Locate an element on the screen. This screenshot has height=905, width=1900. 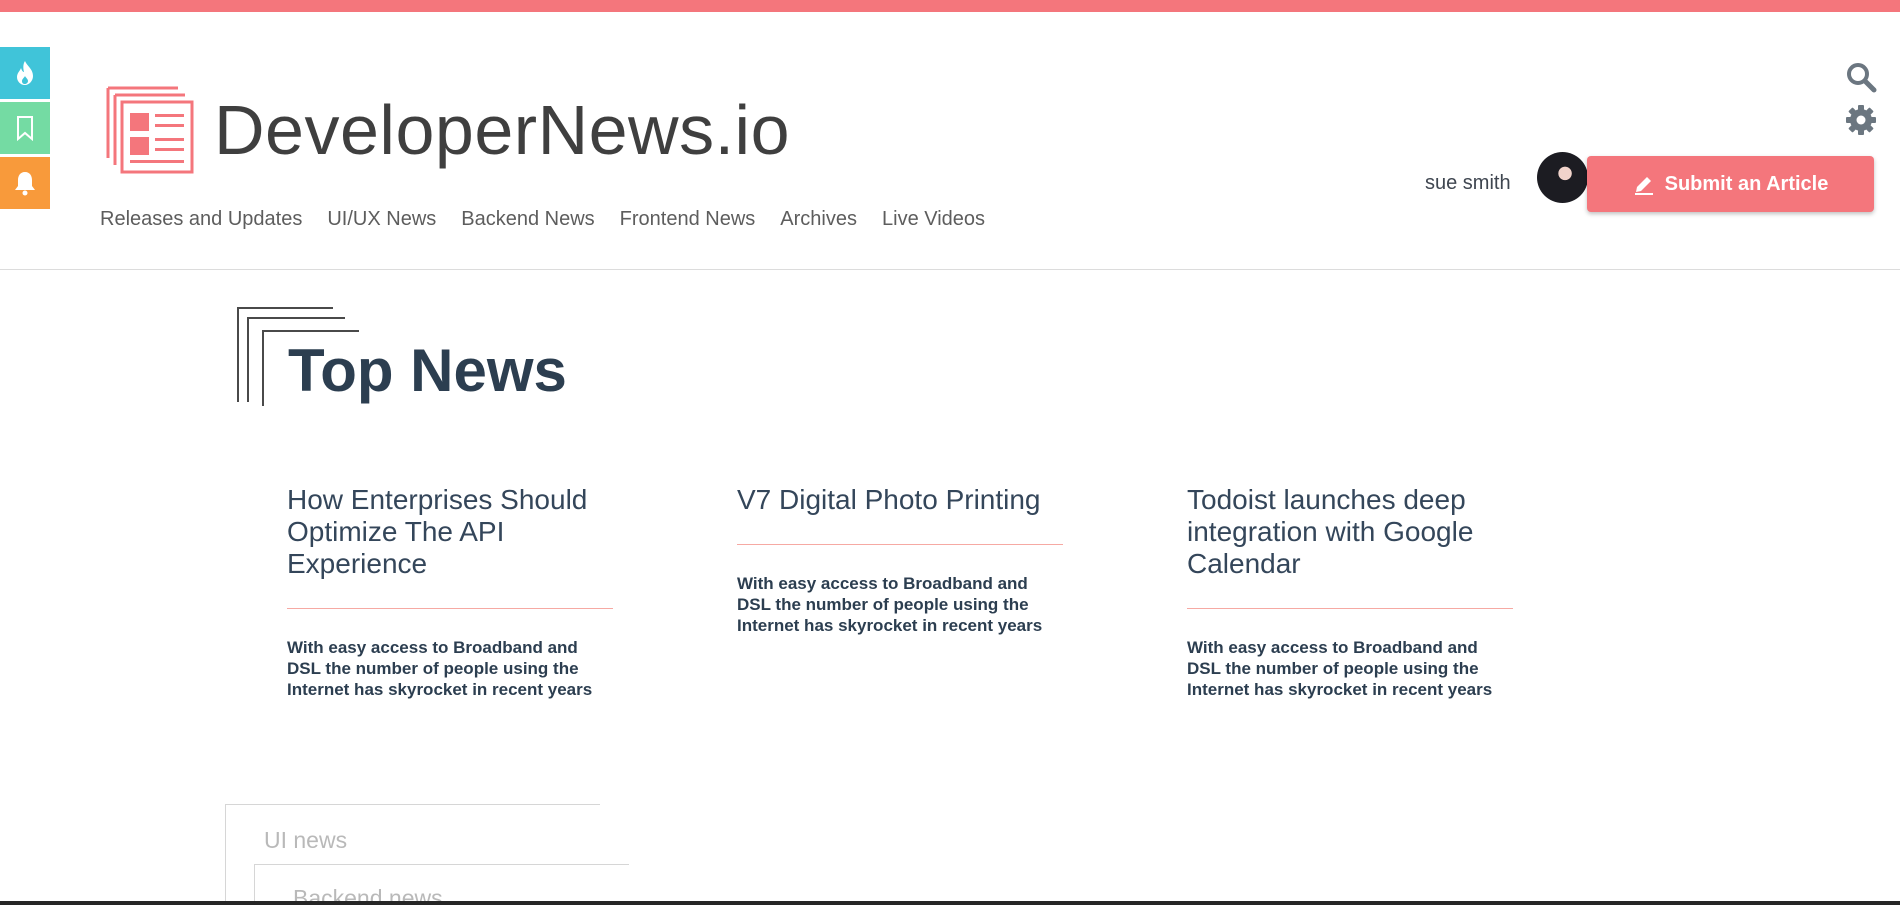
notifications-button is located at coordinates (25, 183).